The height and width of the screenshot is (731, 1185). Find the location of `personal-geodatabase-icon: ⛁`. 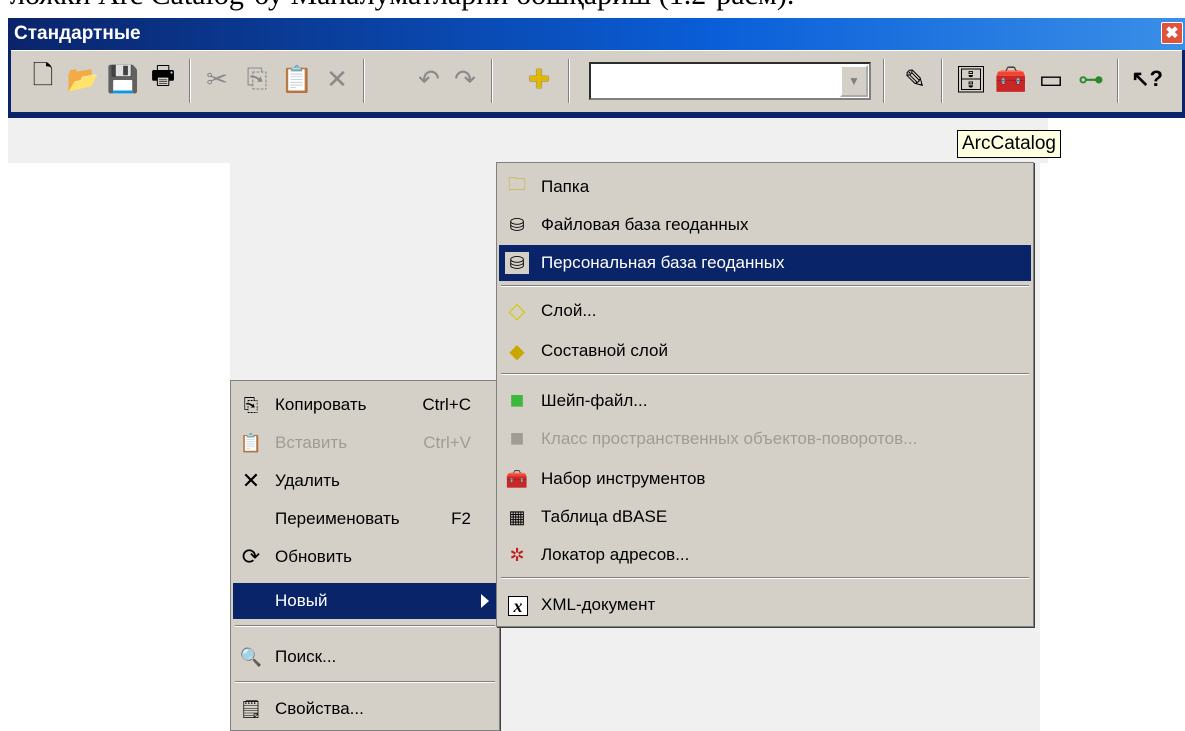

personal-geodatabase-icon: ⛁ is located at coordinates (517, 263).